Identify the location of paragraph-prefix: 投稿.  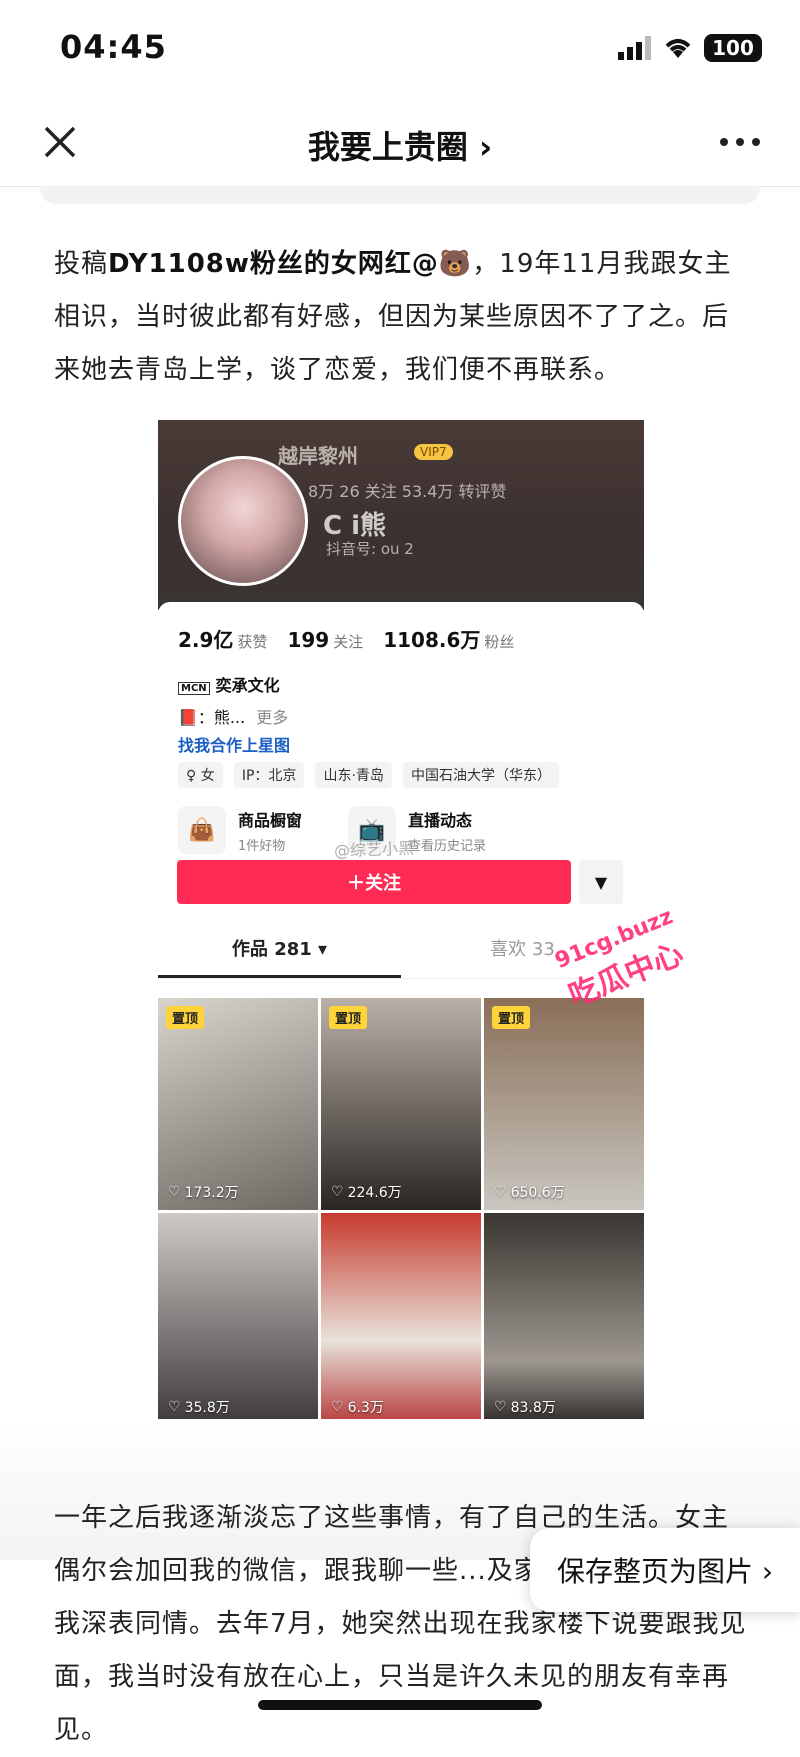
(81, 264).